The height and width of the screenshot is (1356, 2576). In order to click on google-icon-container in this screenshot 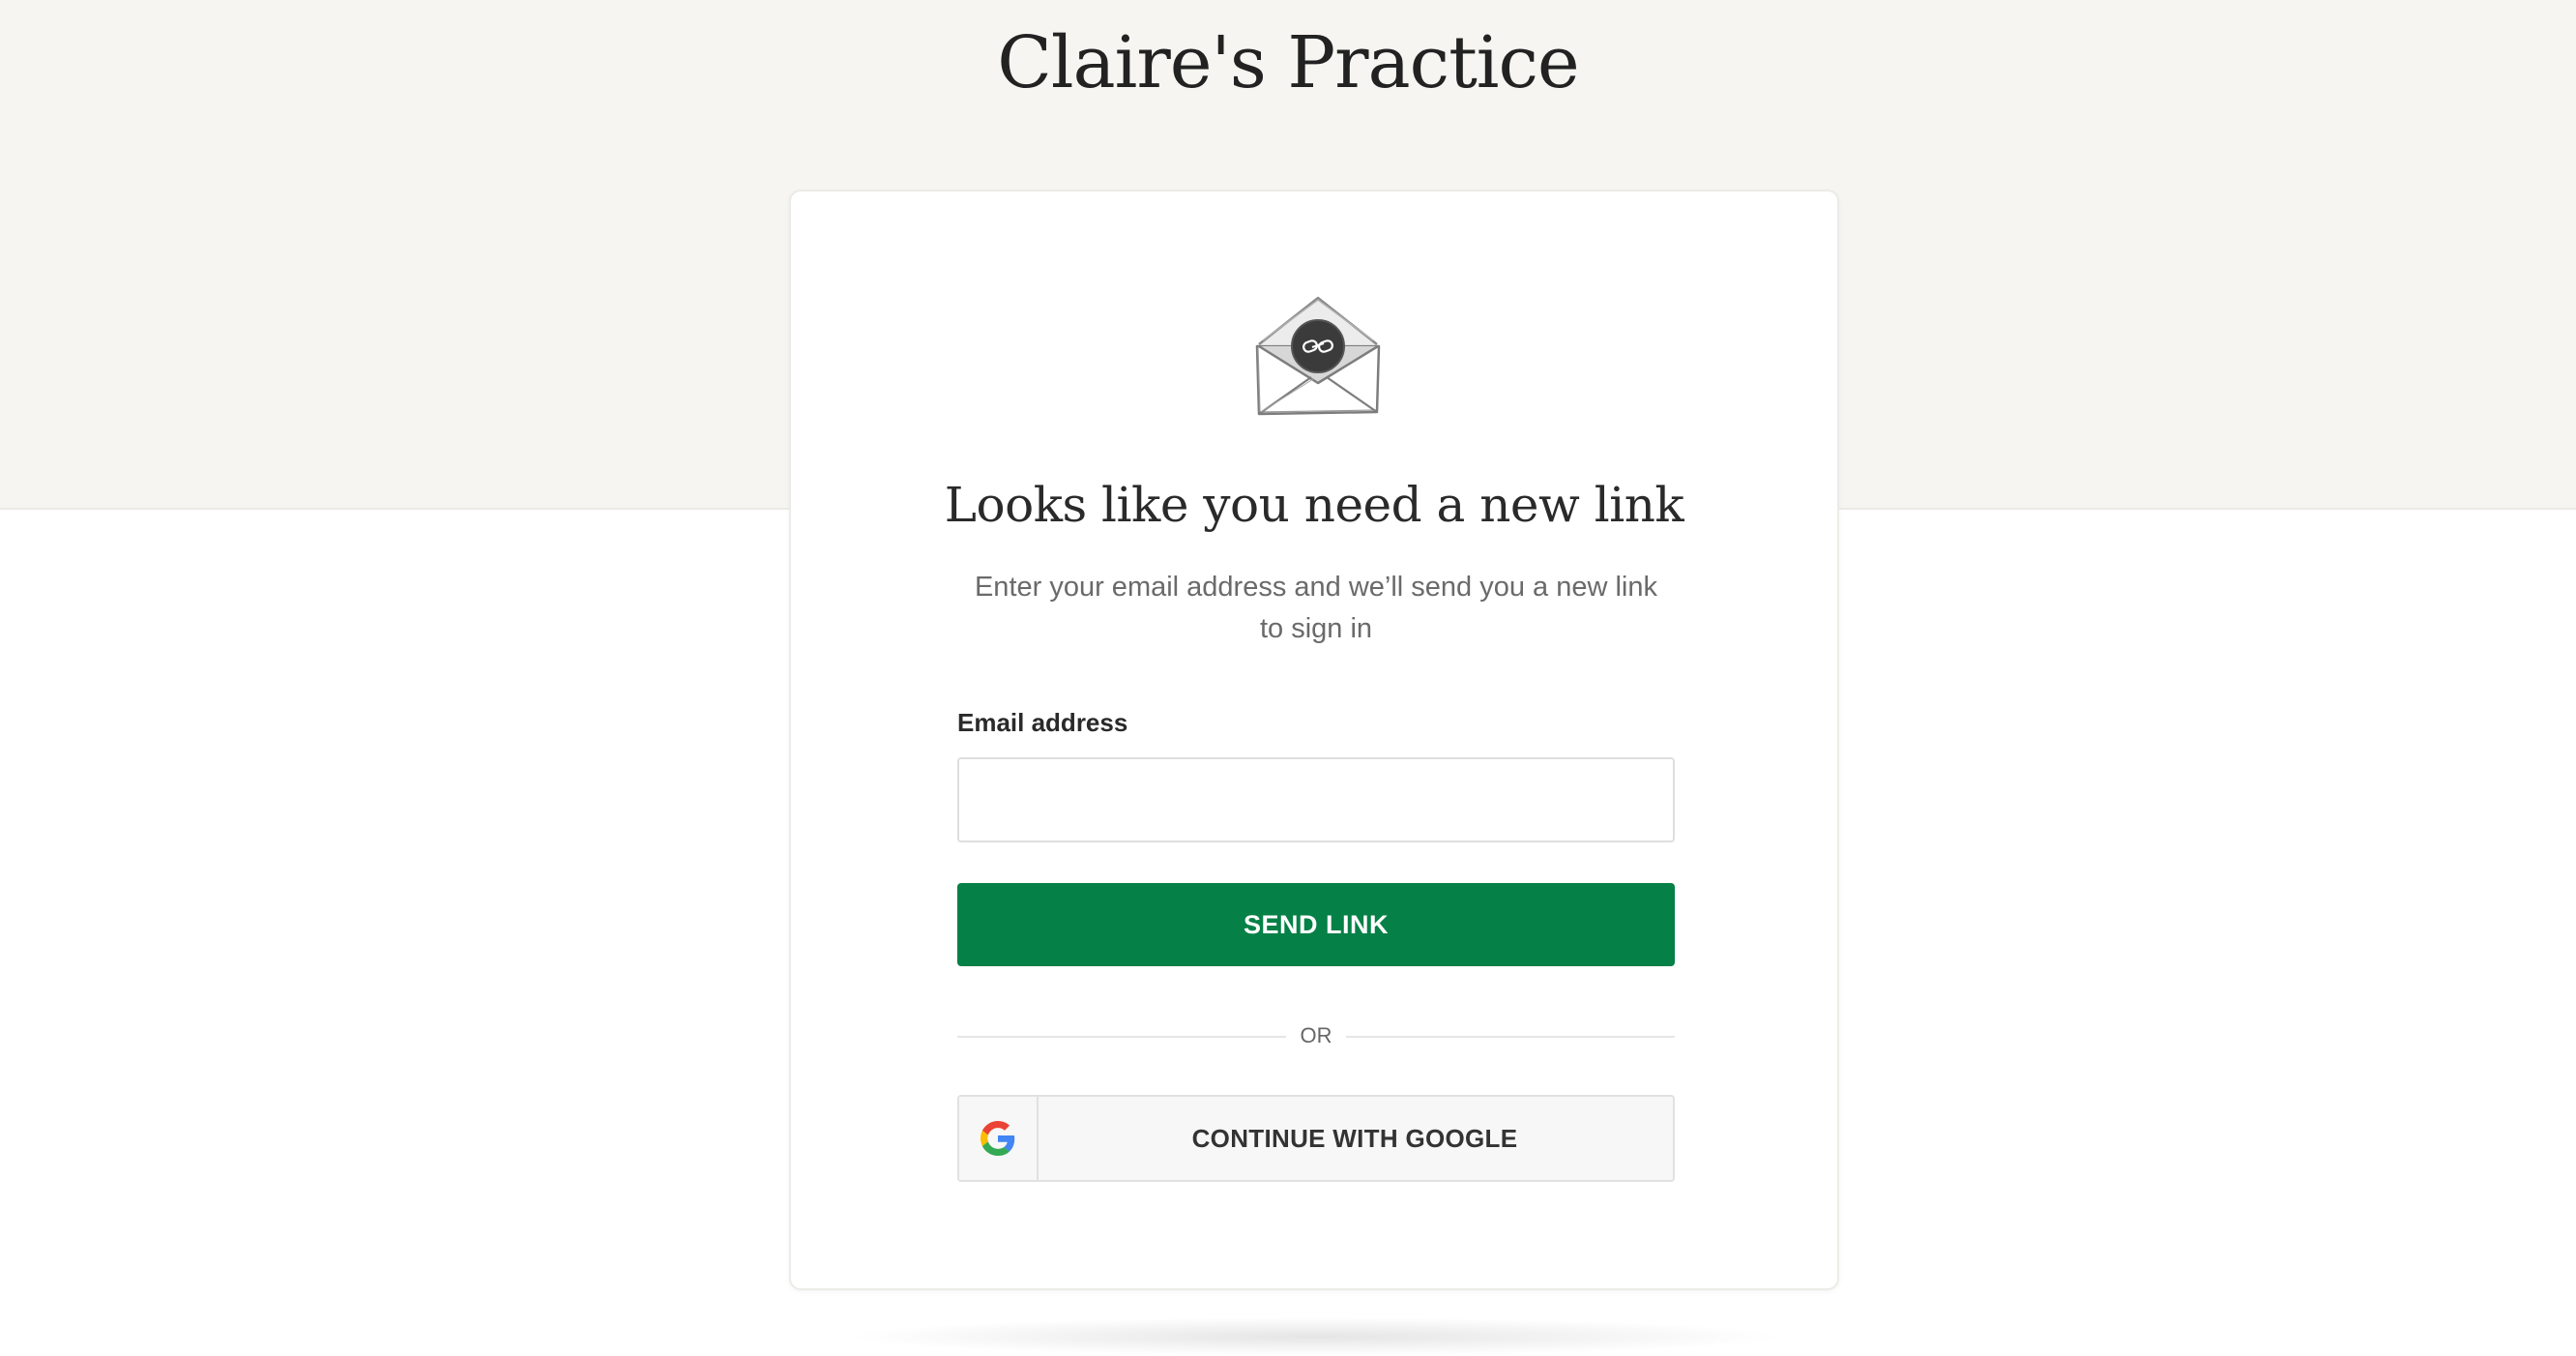, I will do `click(999, 1138)`.